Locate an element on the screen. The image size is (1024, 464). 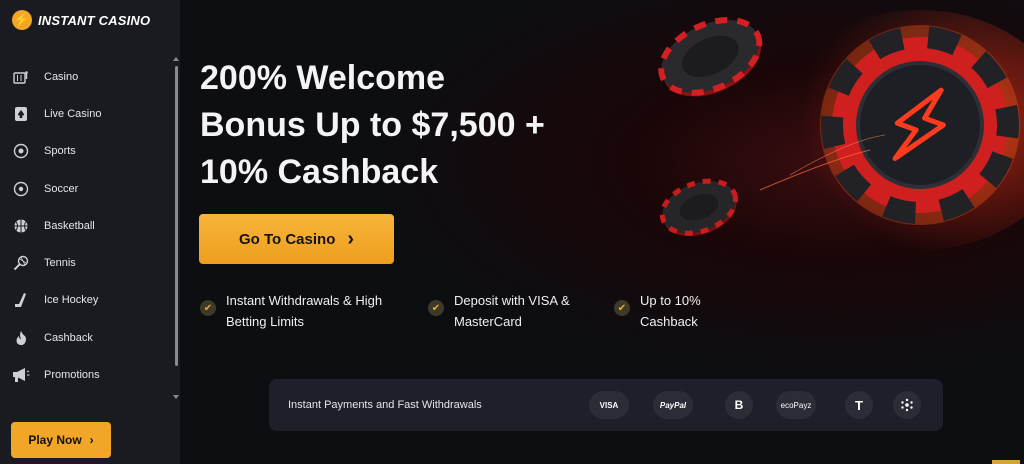
tether-icon: T is located at coordinates (859, 405).